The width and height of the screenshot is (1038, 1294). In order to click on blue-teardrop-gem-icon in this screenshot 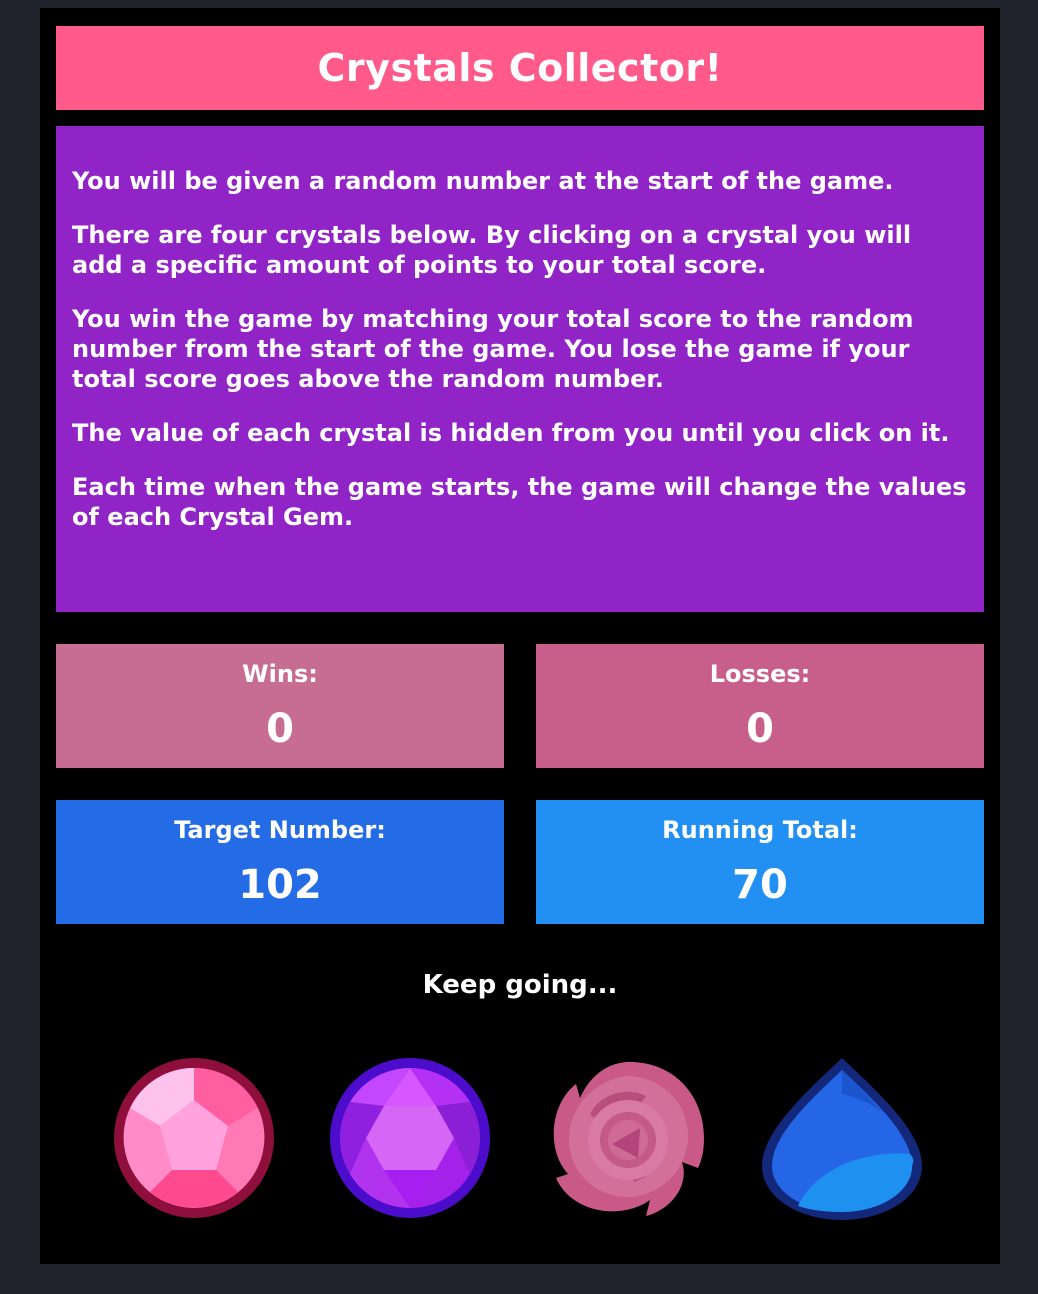, I will do `click(842, 1139)`.